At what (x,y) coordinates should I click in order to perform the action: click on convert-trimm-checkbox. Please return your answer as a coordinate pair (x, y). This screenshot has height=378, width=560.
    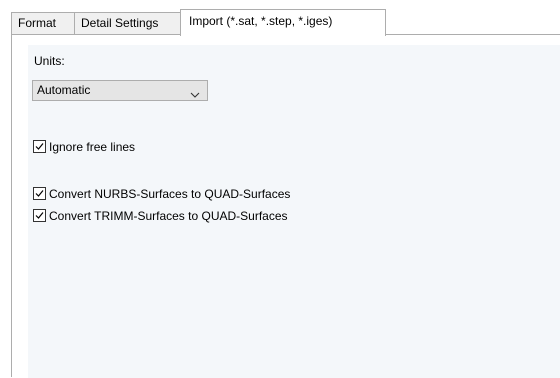
    Looking at the image, I should click on (39, 215).